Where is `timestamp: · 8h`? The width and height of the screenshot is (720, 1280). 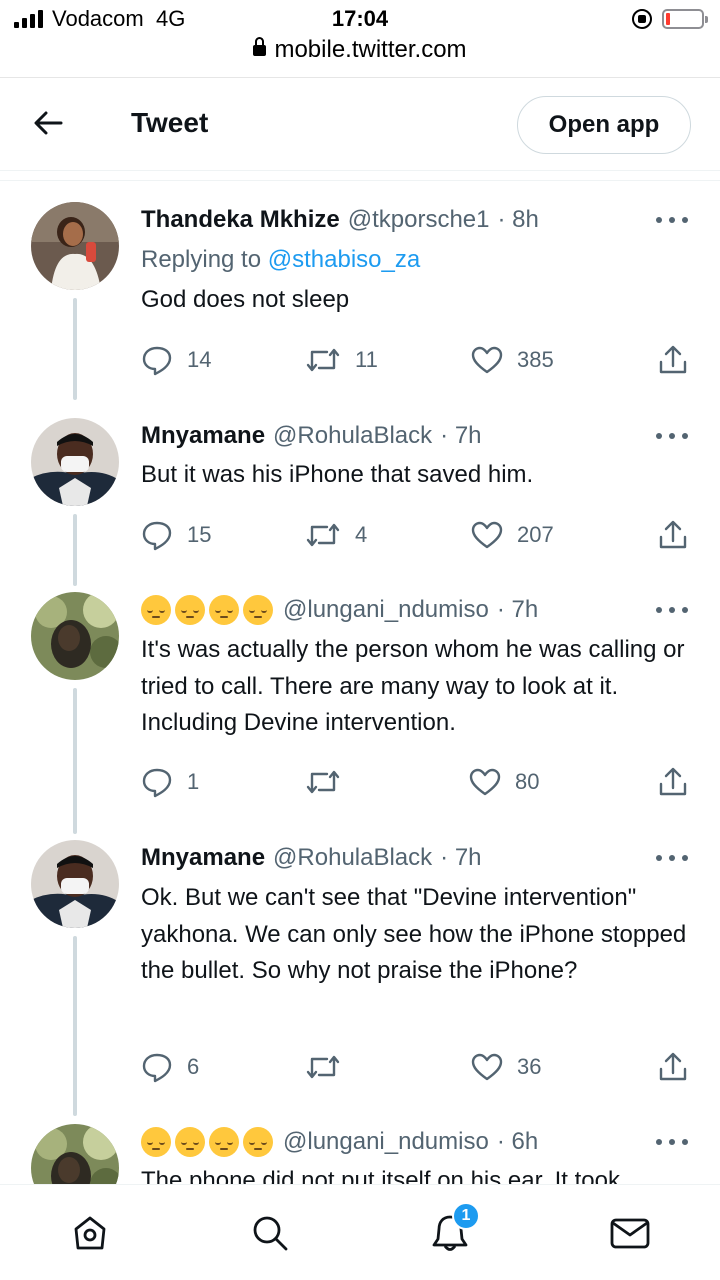 timestamp: · 8h is located at coordinates (517, 220).